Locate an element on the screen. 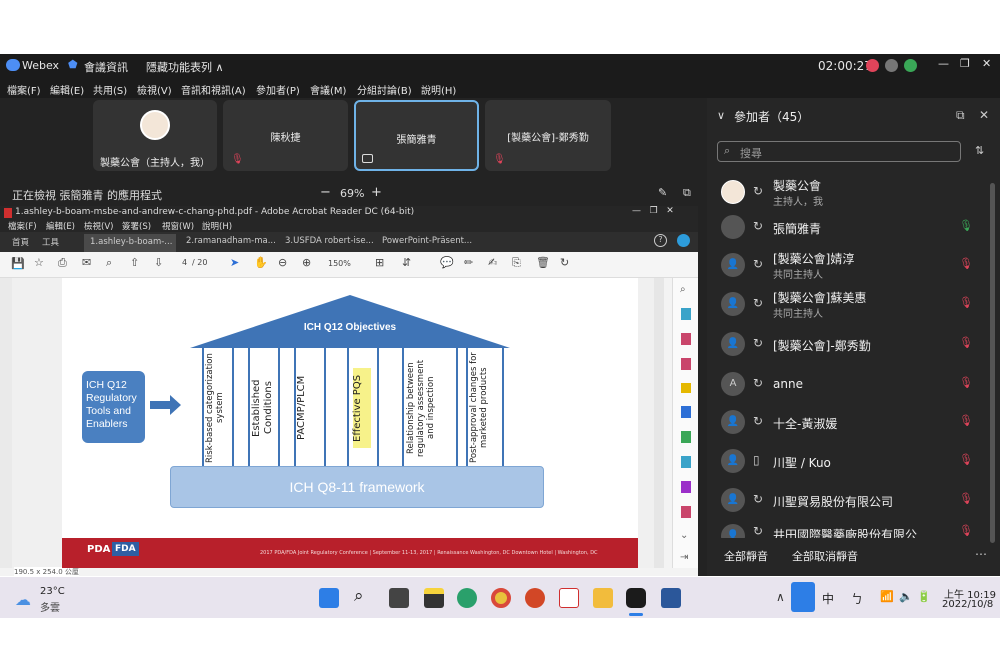 The image size is (1000, 670). weather-icon: ☁ is located at coordinates (23, 599).